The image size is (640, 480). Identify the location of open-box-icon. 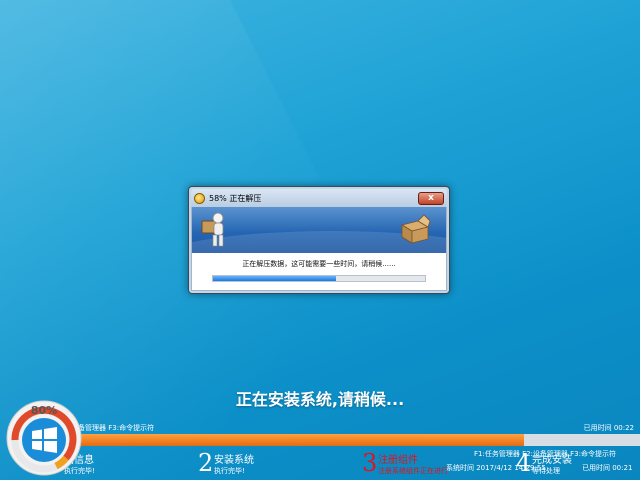
(415, 229).